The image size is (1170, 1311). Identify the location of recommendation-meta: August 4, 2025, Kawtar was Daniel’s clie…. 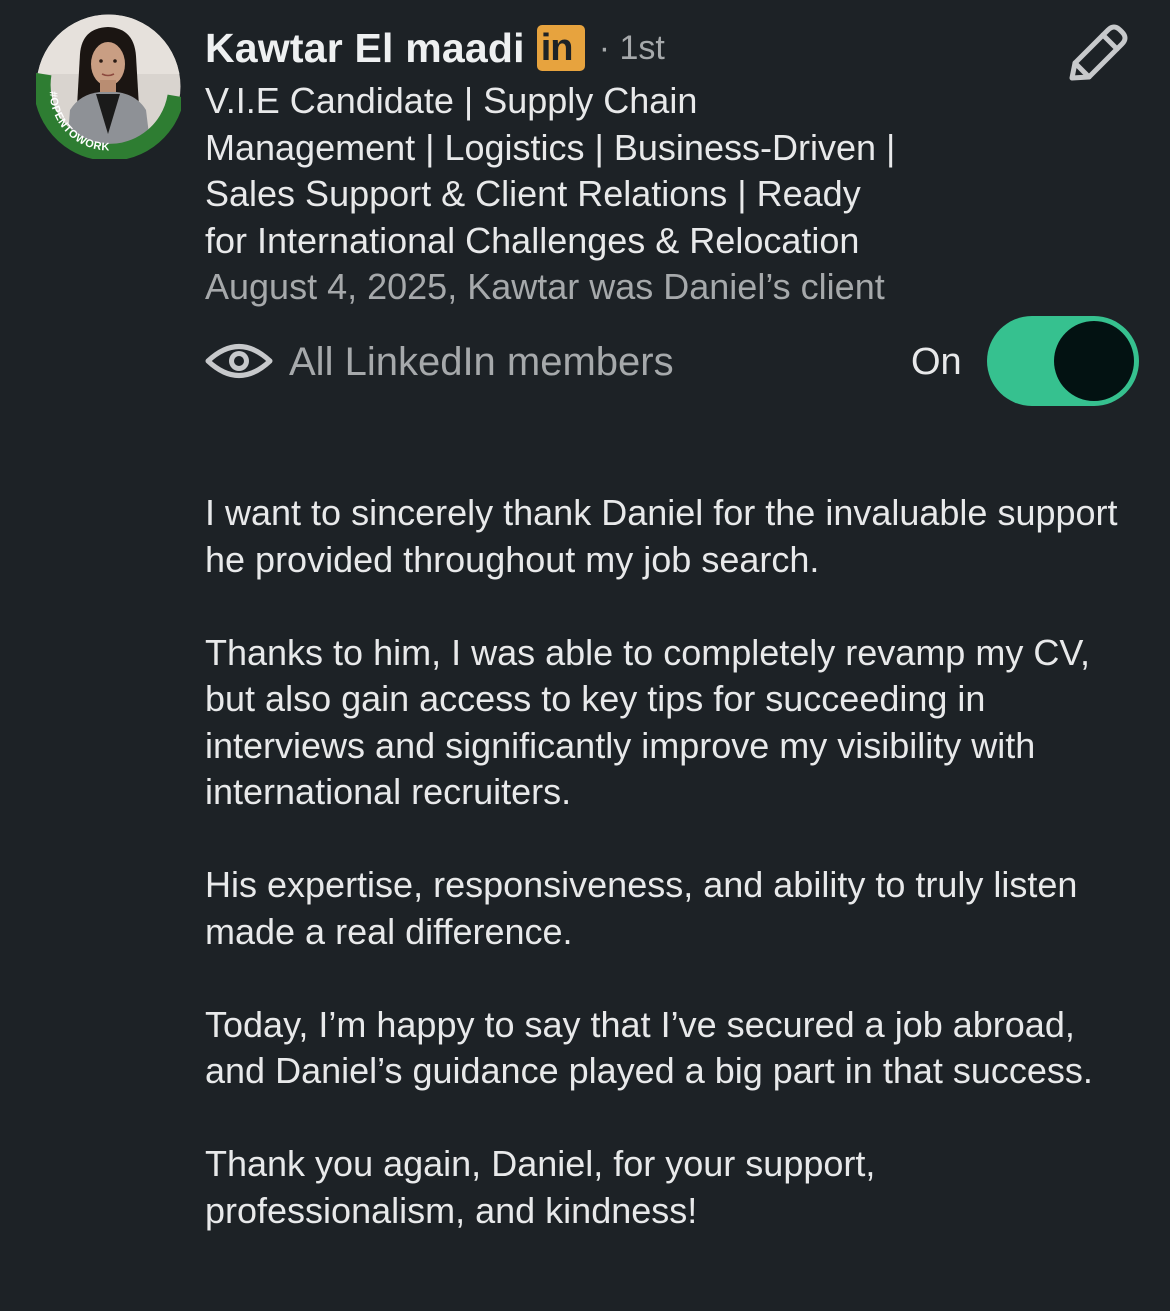
(545, 286).